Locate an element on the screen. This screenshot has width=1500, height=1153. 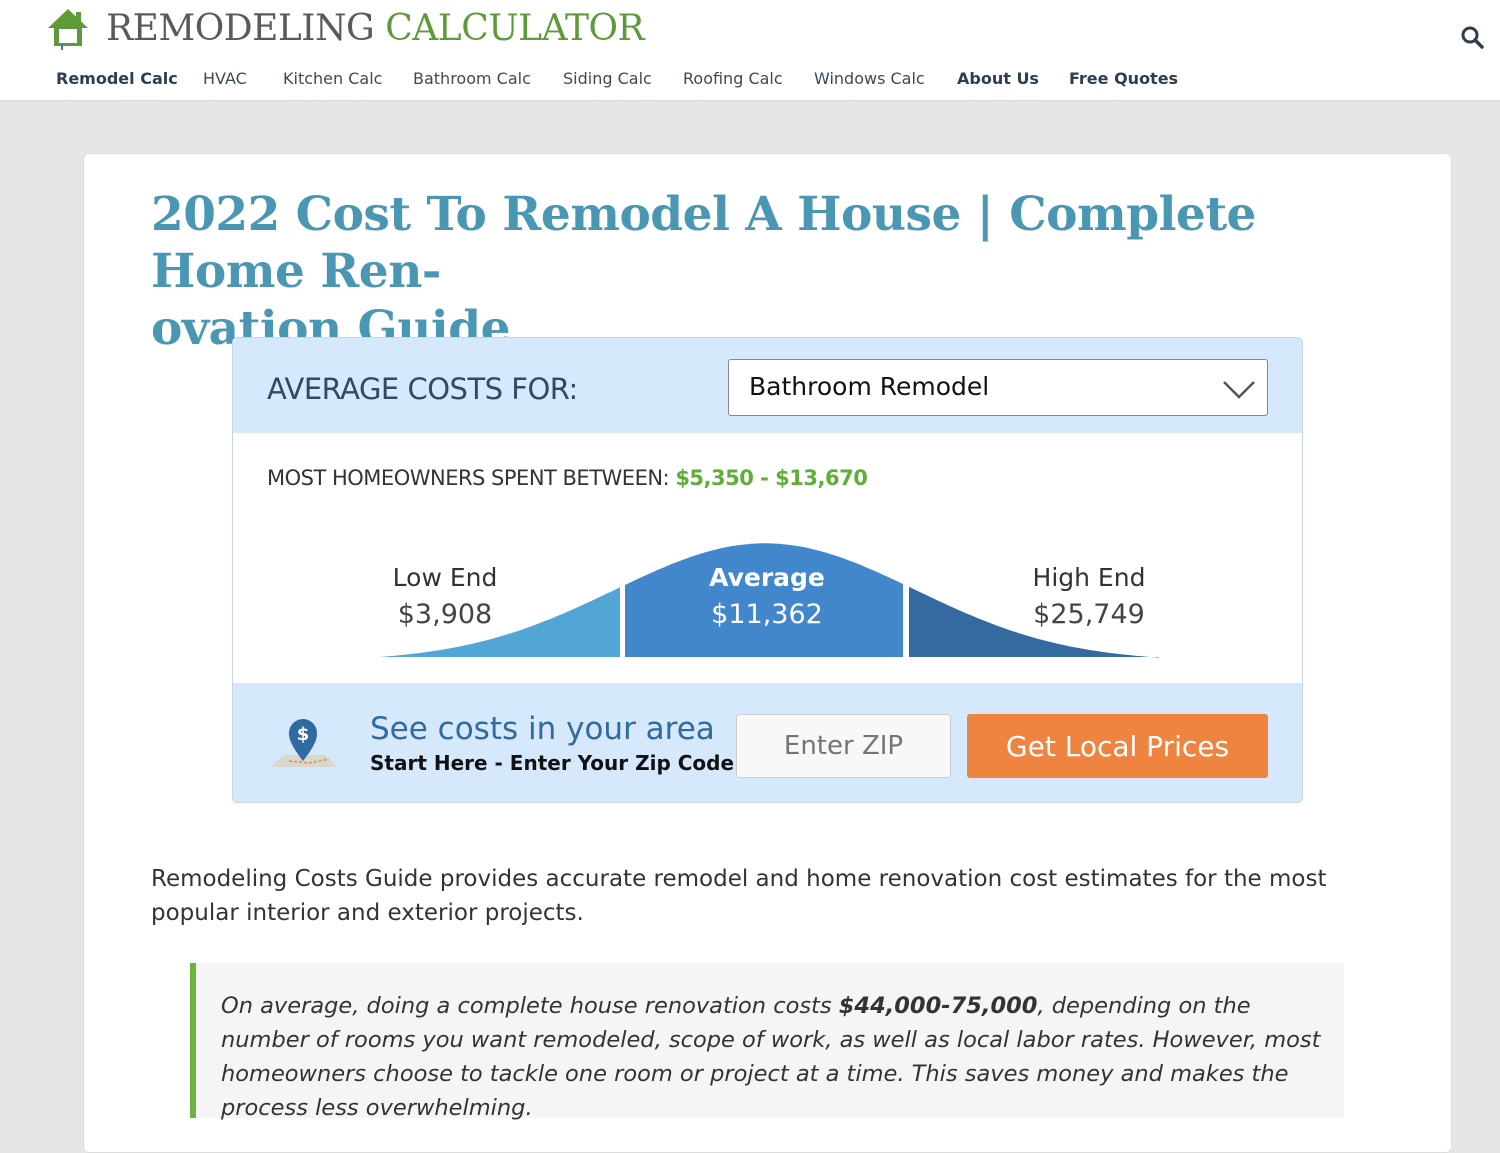
map-pin-icon: $ is located at coordinates (304, 743).